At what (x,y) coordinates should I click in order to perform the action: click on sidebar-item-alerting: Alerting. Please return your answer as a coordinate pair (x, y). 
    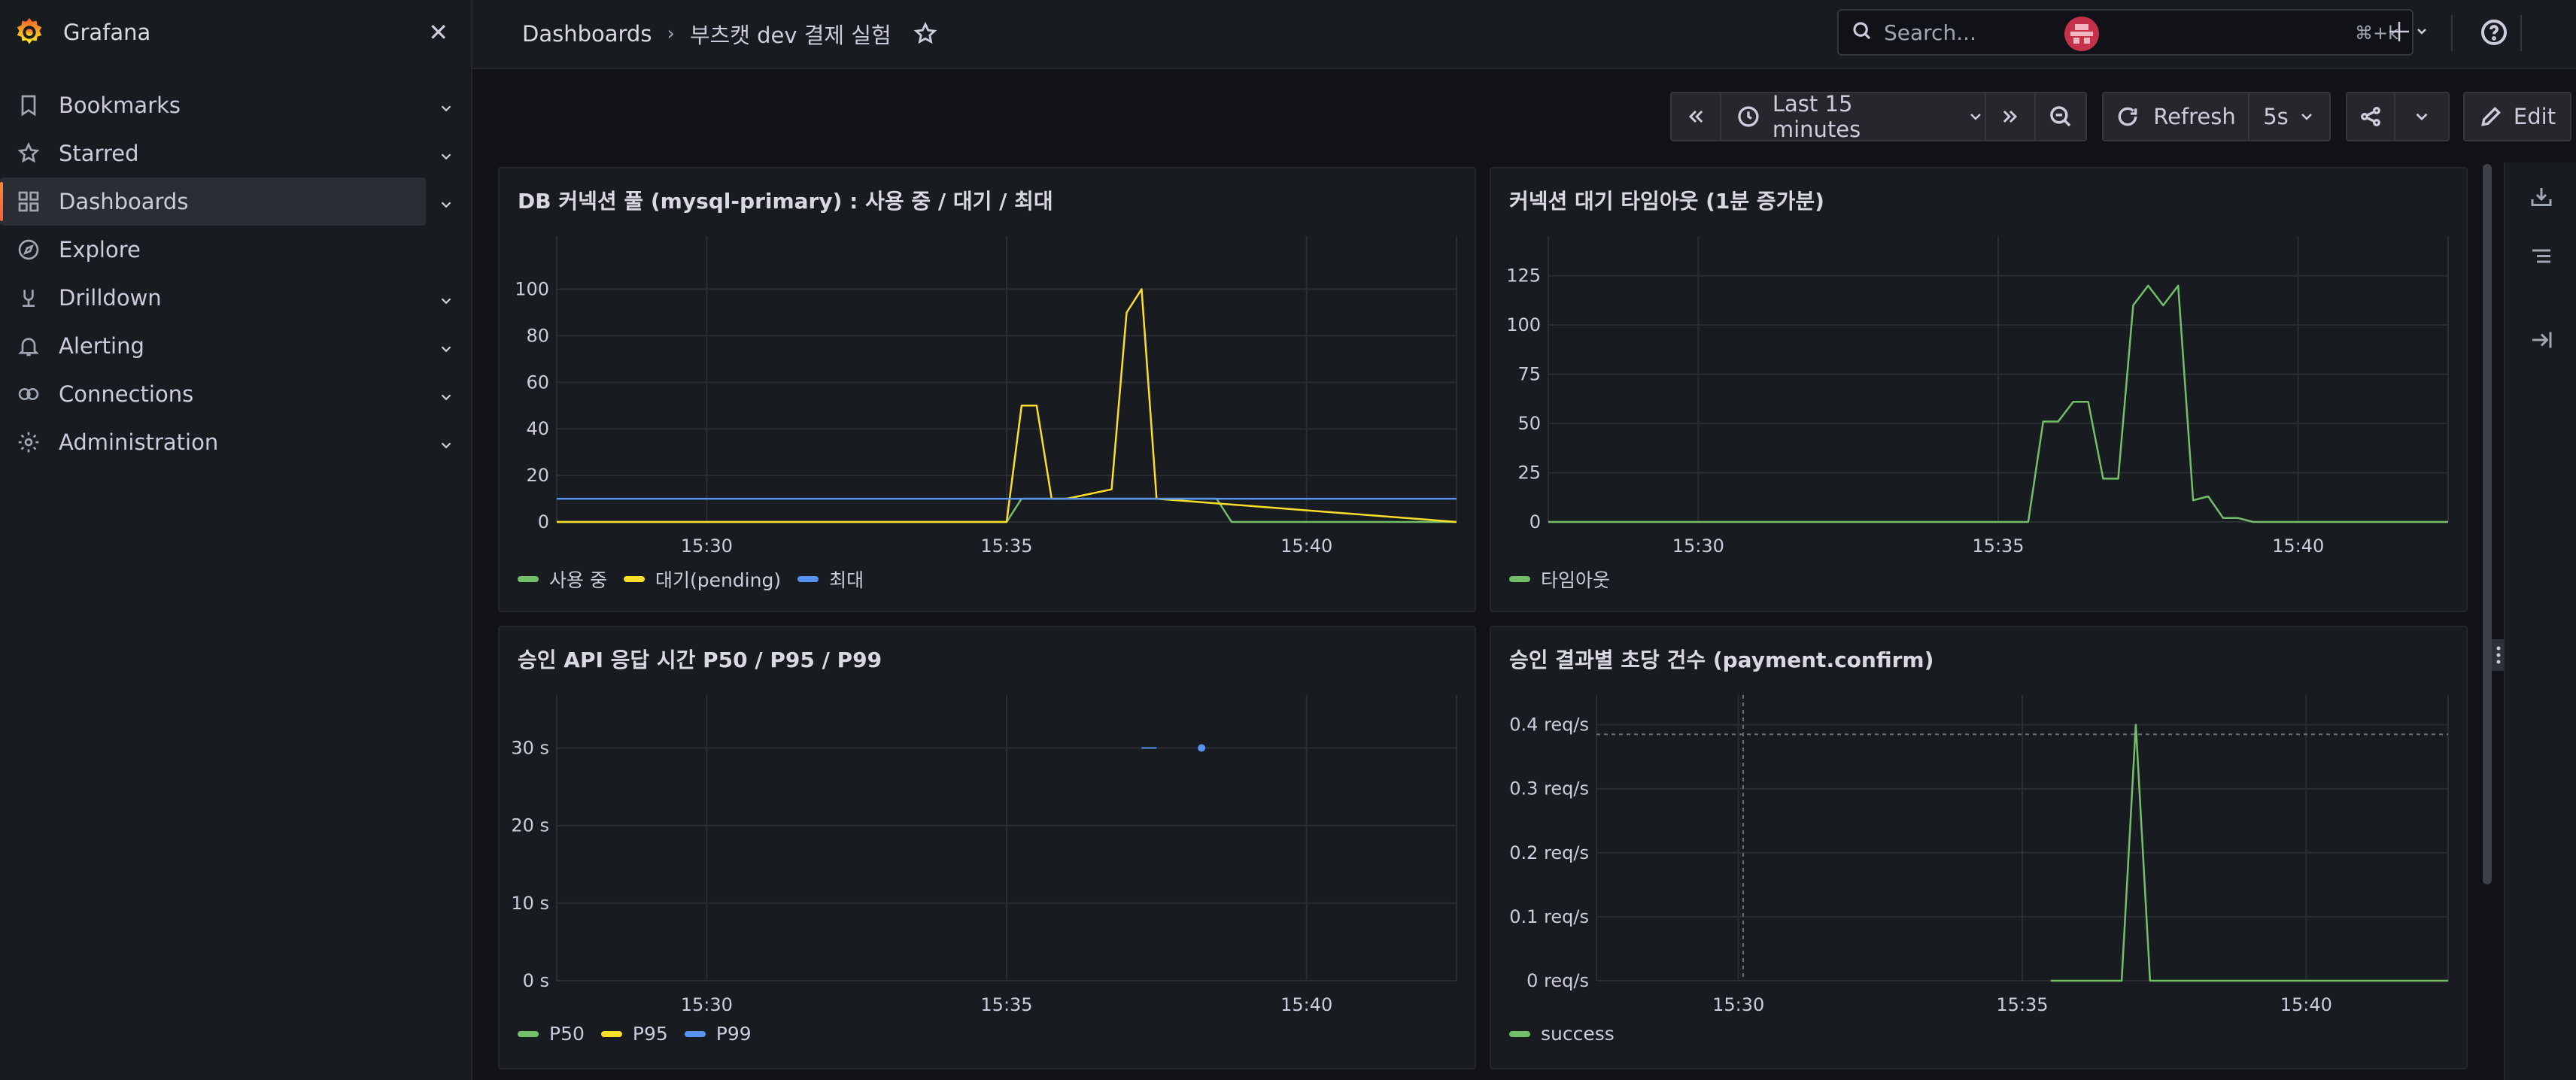
    Looking at the image, I should click on (235, 346).